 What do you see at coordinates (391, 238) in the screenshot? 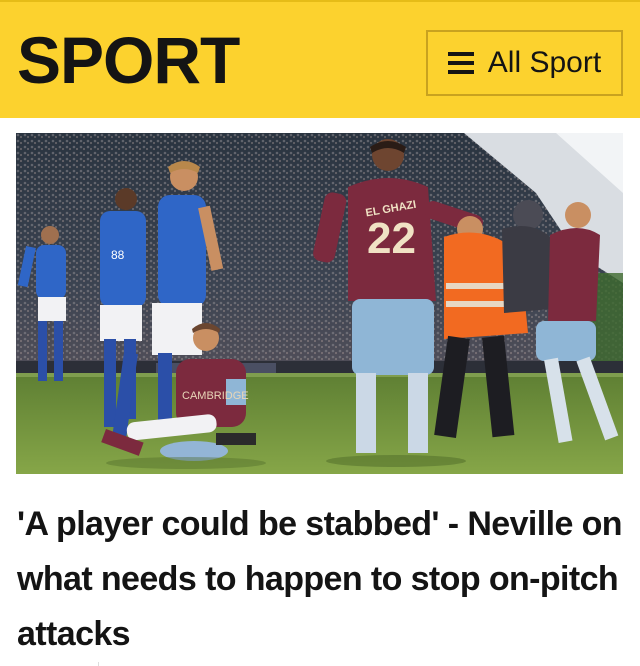
I see `svg-text: 22` at bounding box center [391, 238].